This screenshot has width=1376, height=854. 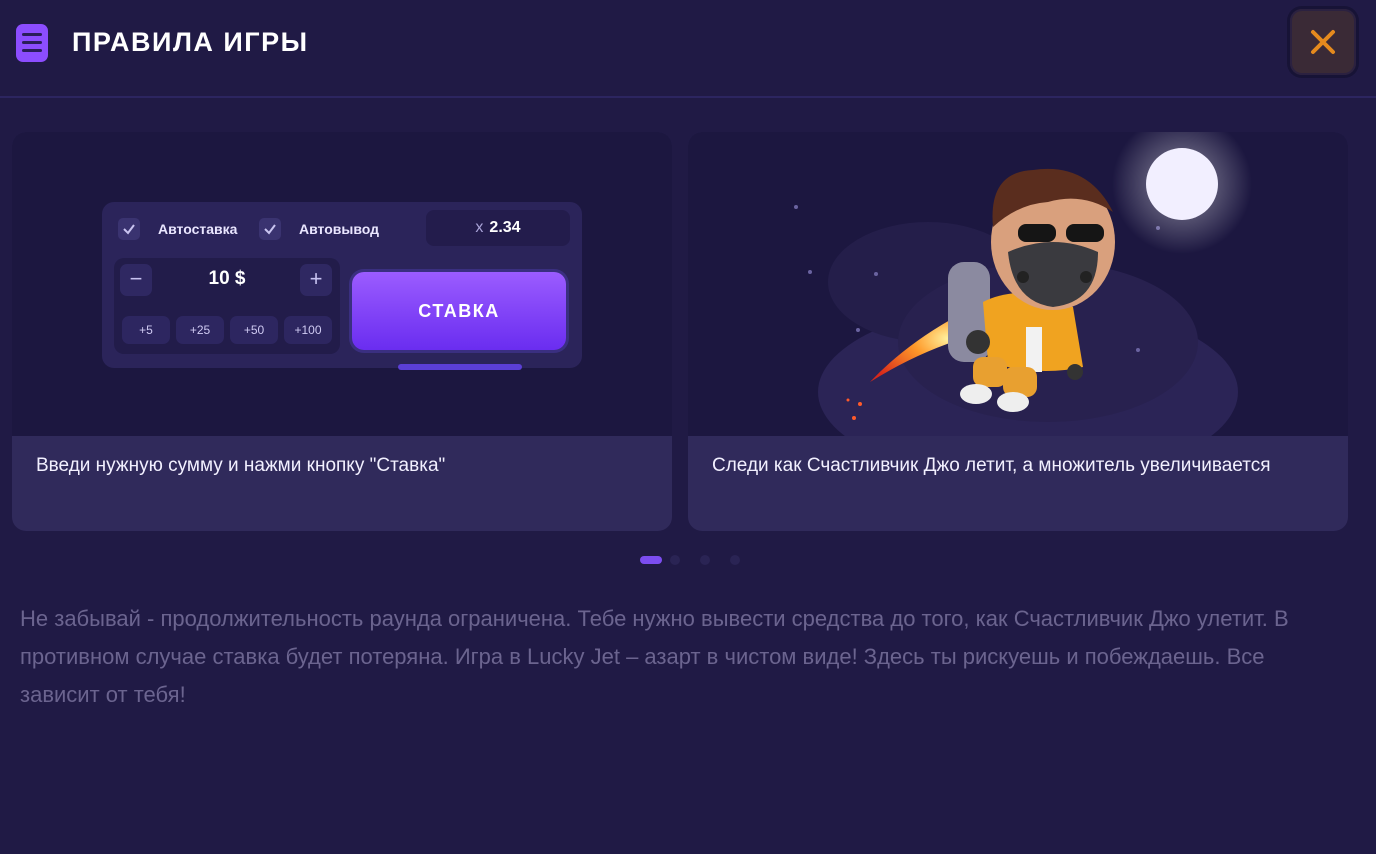 I want to click on plus-button: +, so click(x=316, y=280).